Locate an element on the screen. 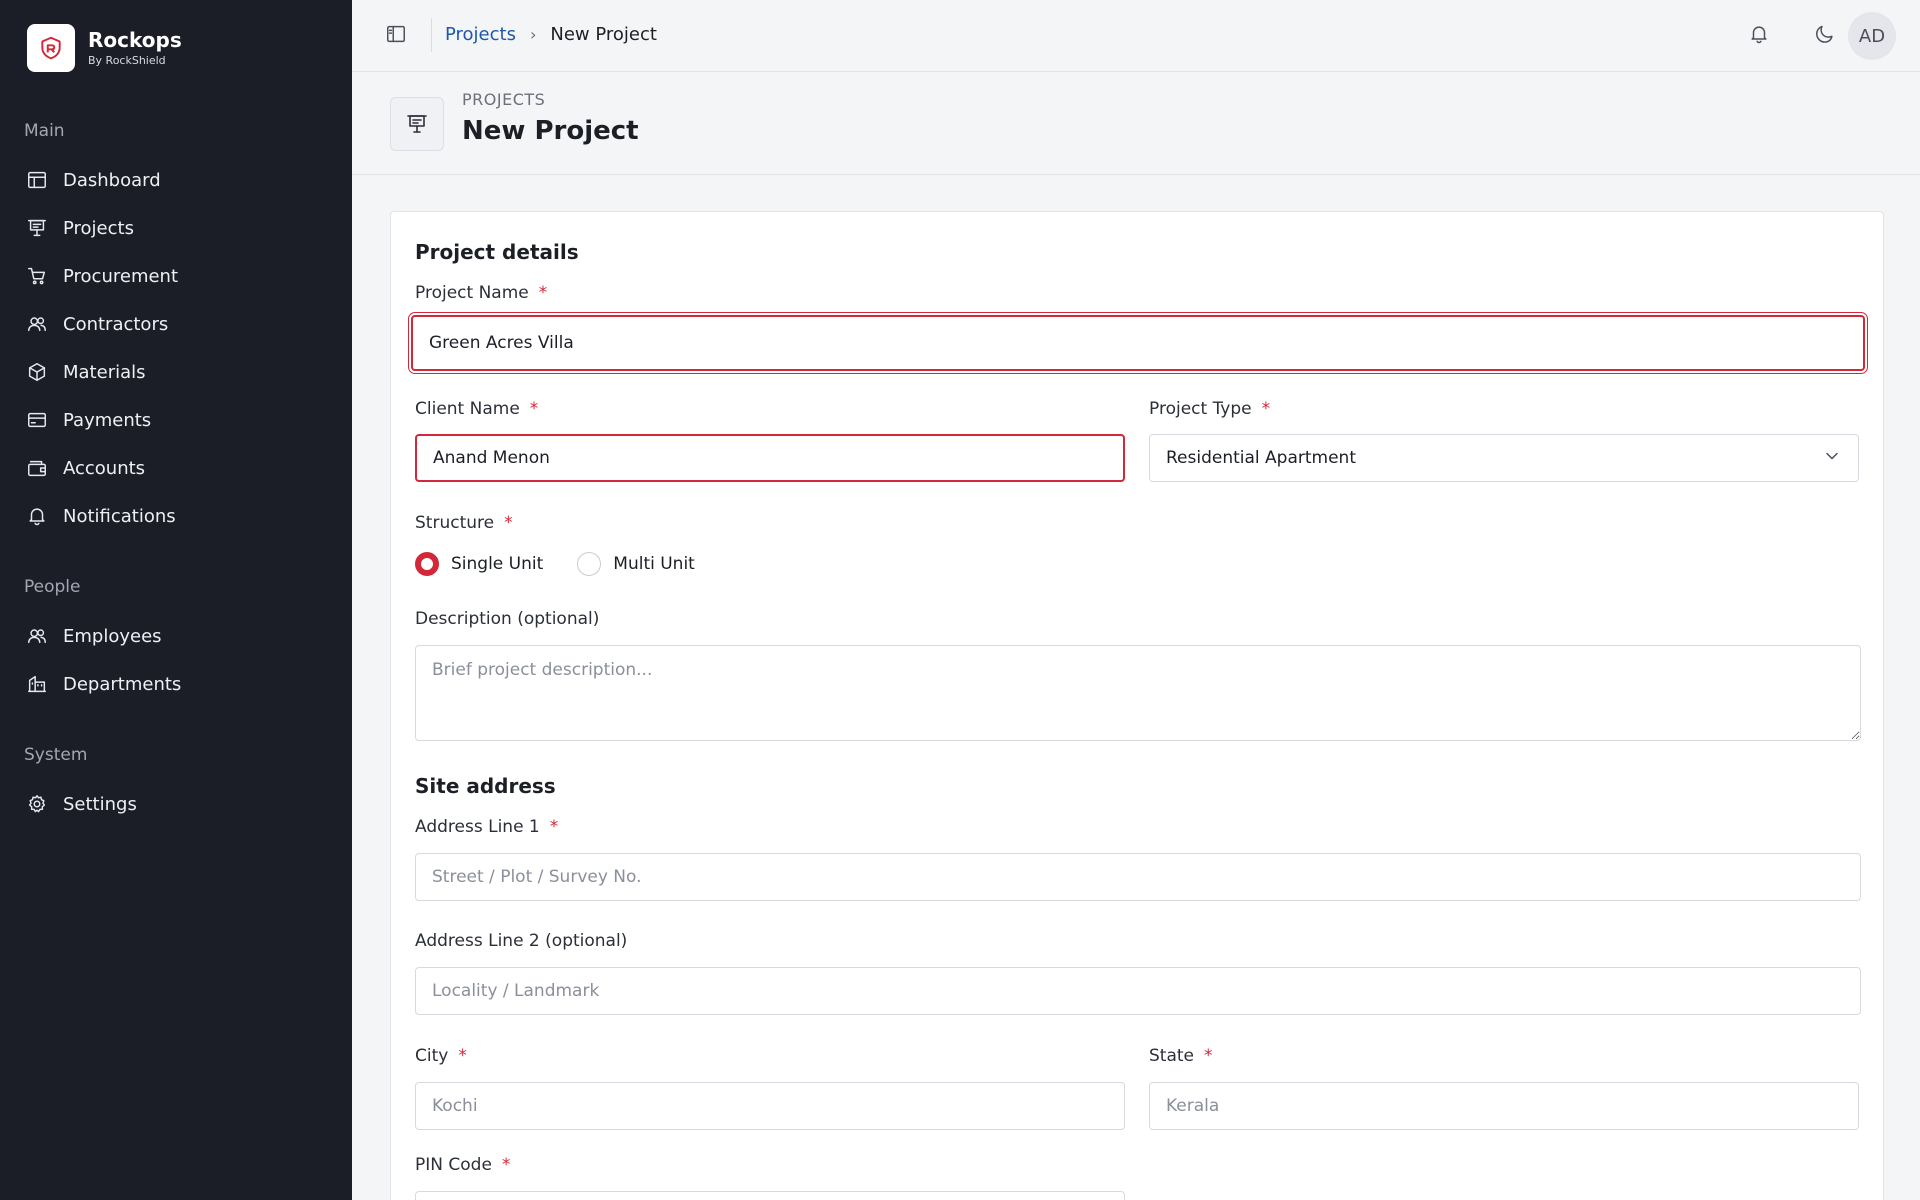  sidebar-item-label: Materials is located at coordinates (104, 372).